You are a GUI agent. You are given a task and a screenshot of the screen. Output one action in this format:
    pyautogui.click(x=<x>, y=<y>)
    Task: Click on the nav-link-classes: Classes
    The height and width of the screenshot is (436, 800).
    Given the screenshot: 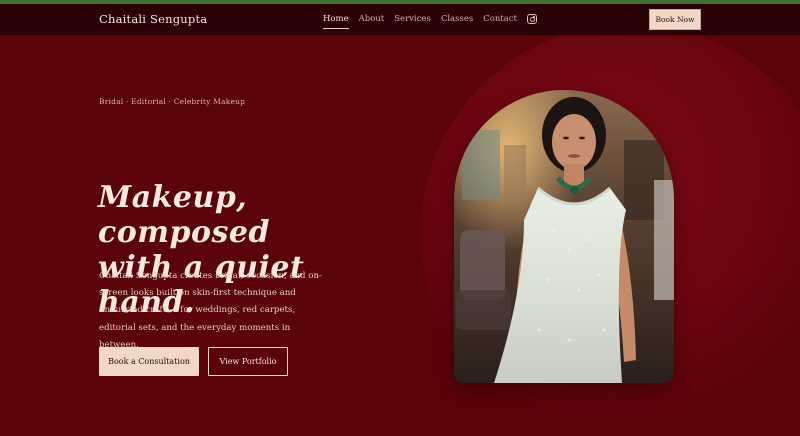 What is the action you would take?
    pyautogui.click(x=457, y=19)
    